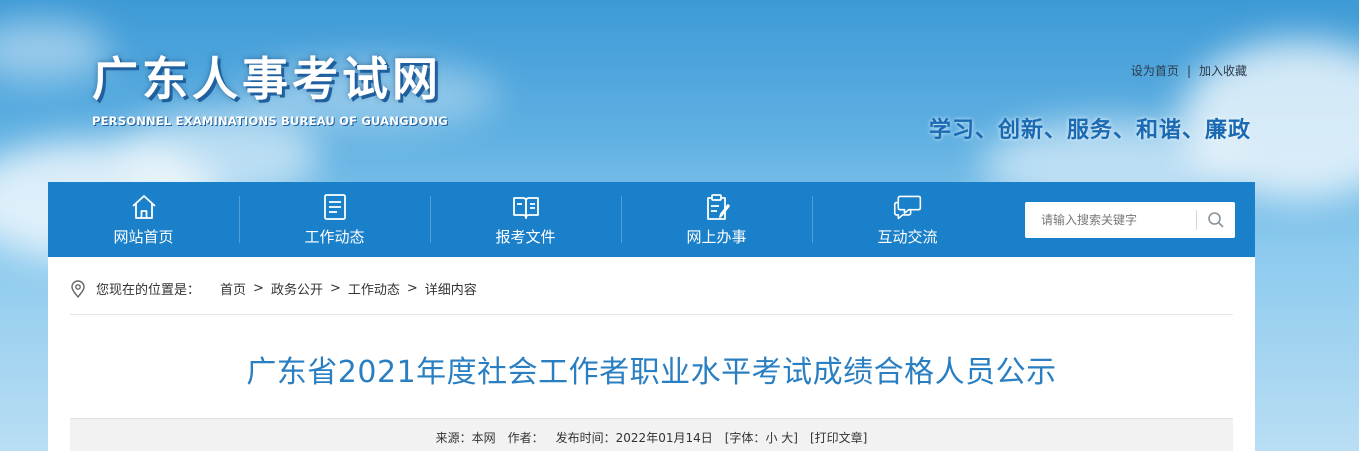 This screenshot has height=451, width=1359. Describe the element at coordinates (143, 237) in the screenshot. I see `nav-item-label: 网站首页` at that location.